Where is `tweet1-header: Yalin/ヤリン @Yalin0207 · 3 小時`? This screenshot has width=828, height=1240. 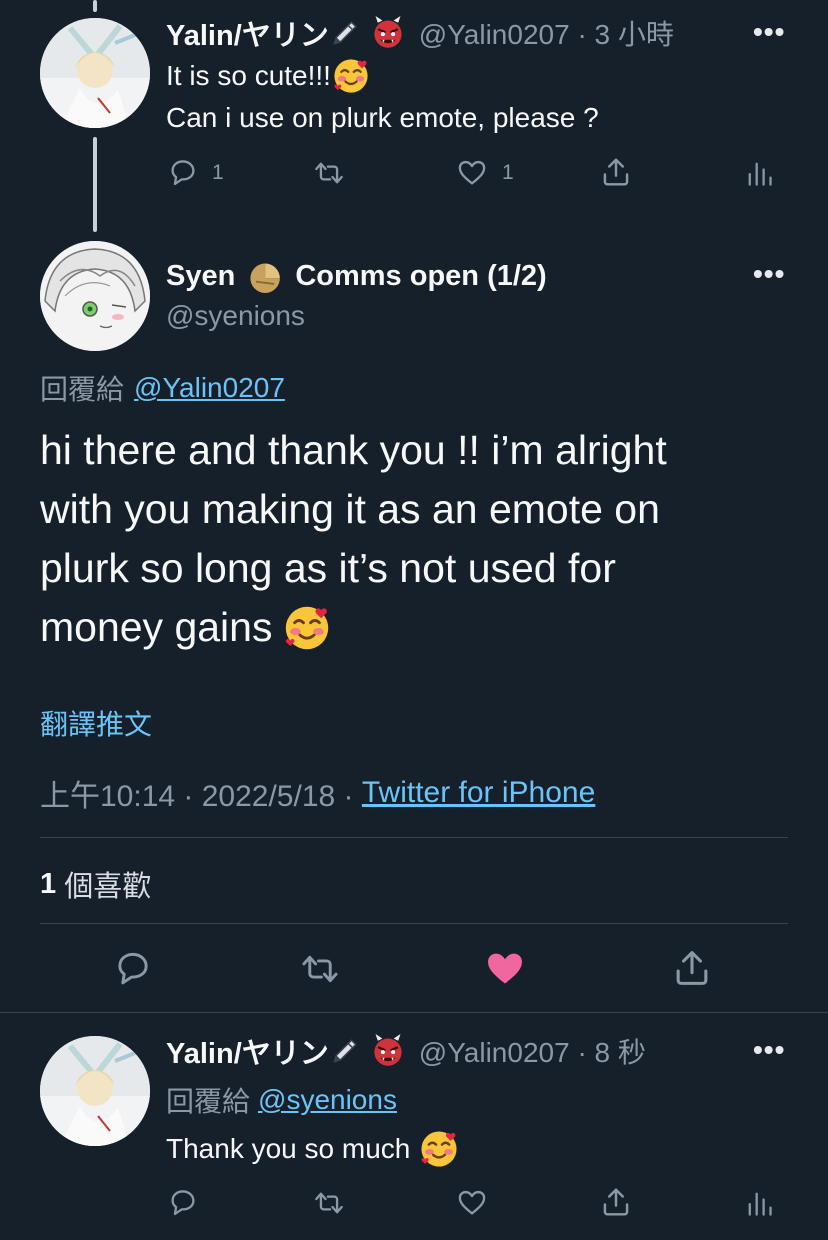
tweet1-header: Yalin/ヤリン @Yalin0207 · 3 小時 is located at coordinates (420, 33).